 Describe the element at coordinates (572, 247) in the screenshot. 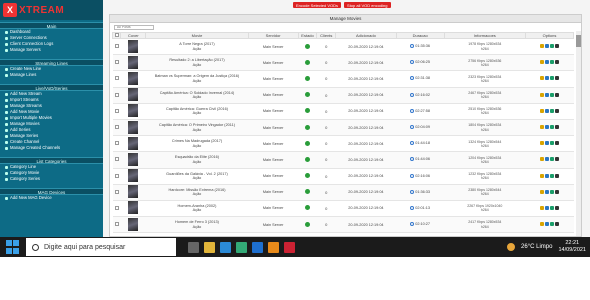

I see `taskbar-clock: 22:21 14/09/2021` at that location.